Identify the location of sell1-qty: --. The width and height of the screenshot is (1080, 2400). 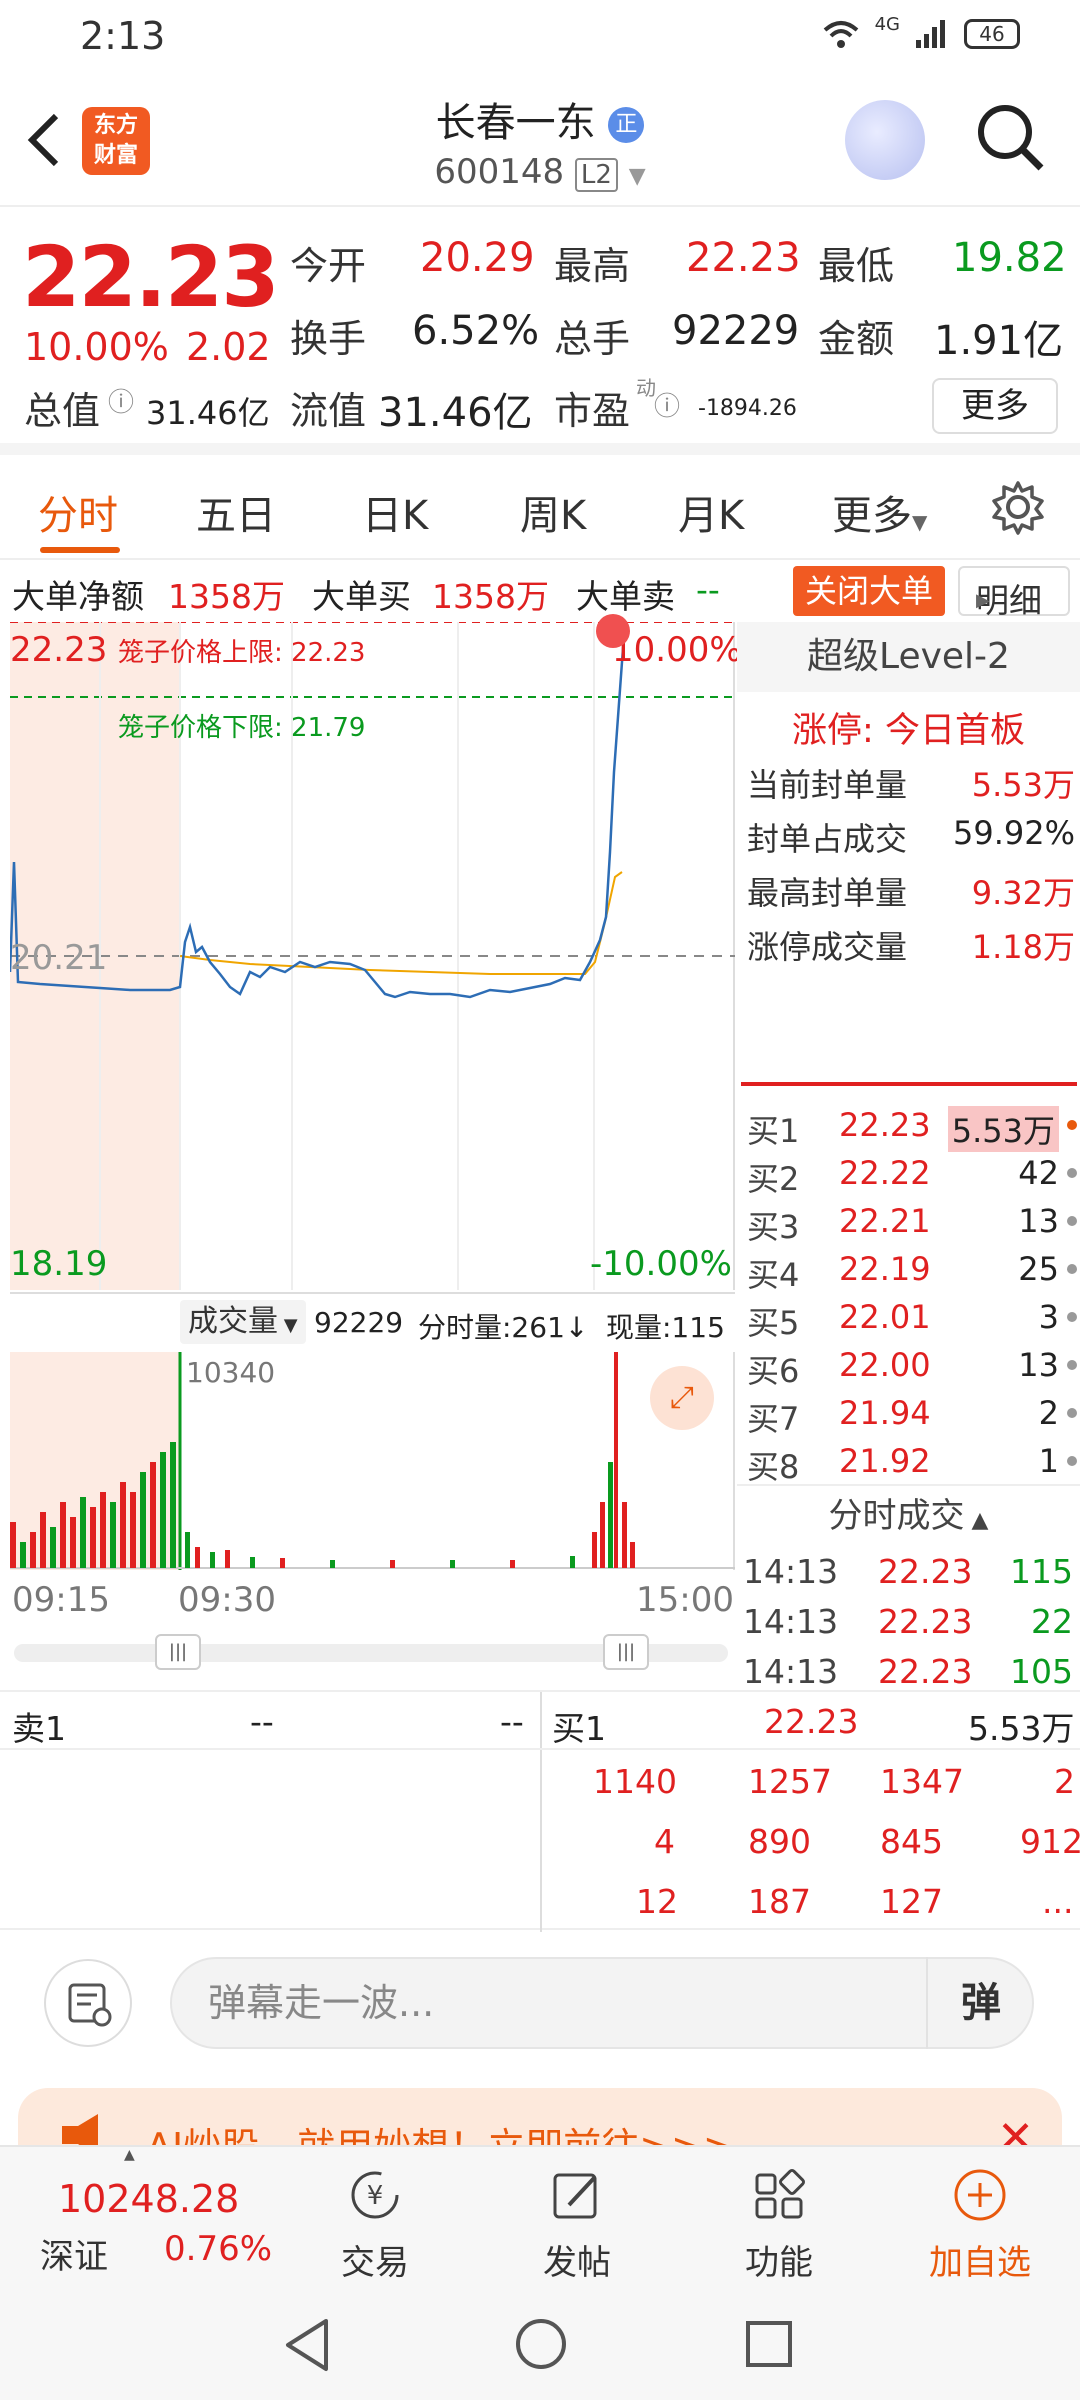
(512, 1721).